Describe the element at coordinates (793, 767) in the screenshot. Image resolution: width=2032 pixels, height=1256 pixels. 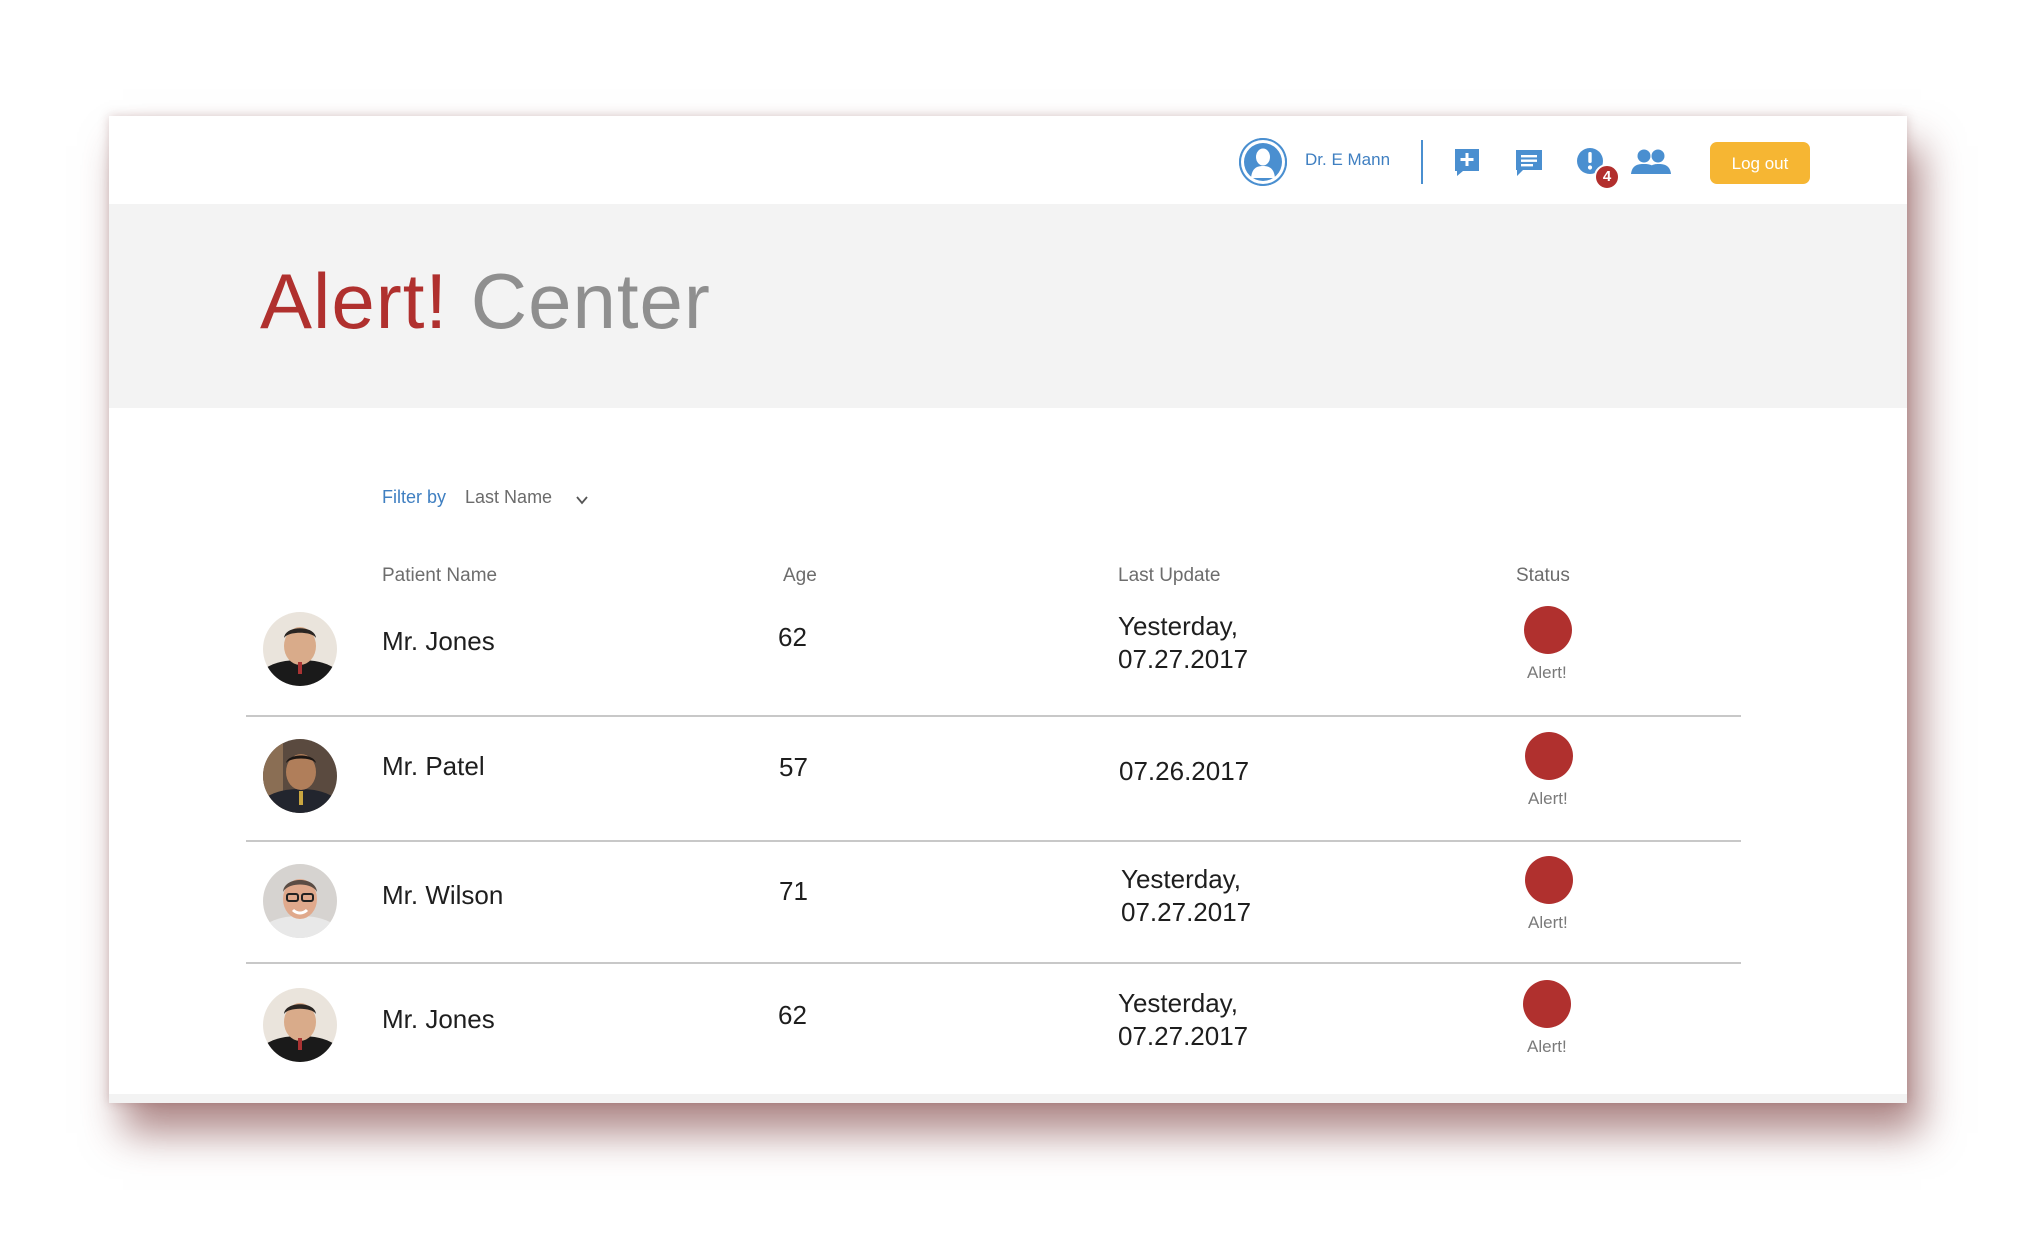
I see `patient-age: 57` at that location.